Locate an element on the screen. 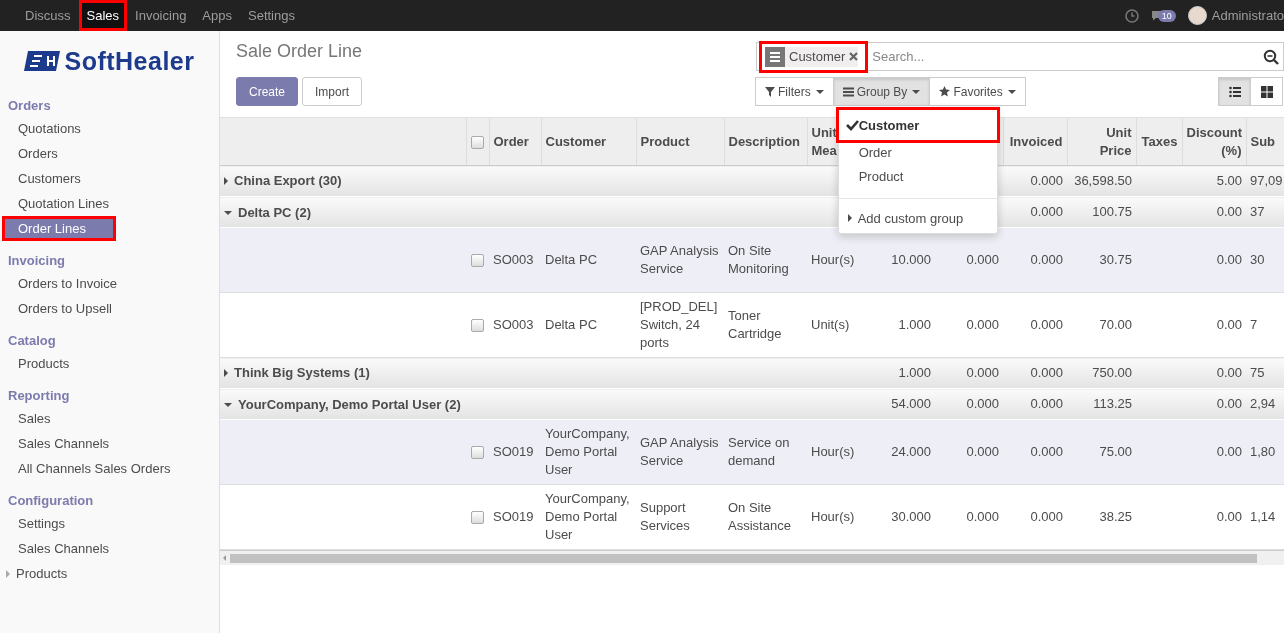 The image size is (1284, 633). user-name: Administrato is located at coordinates (1247, 15).